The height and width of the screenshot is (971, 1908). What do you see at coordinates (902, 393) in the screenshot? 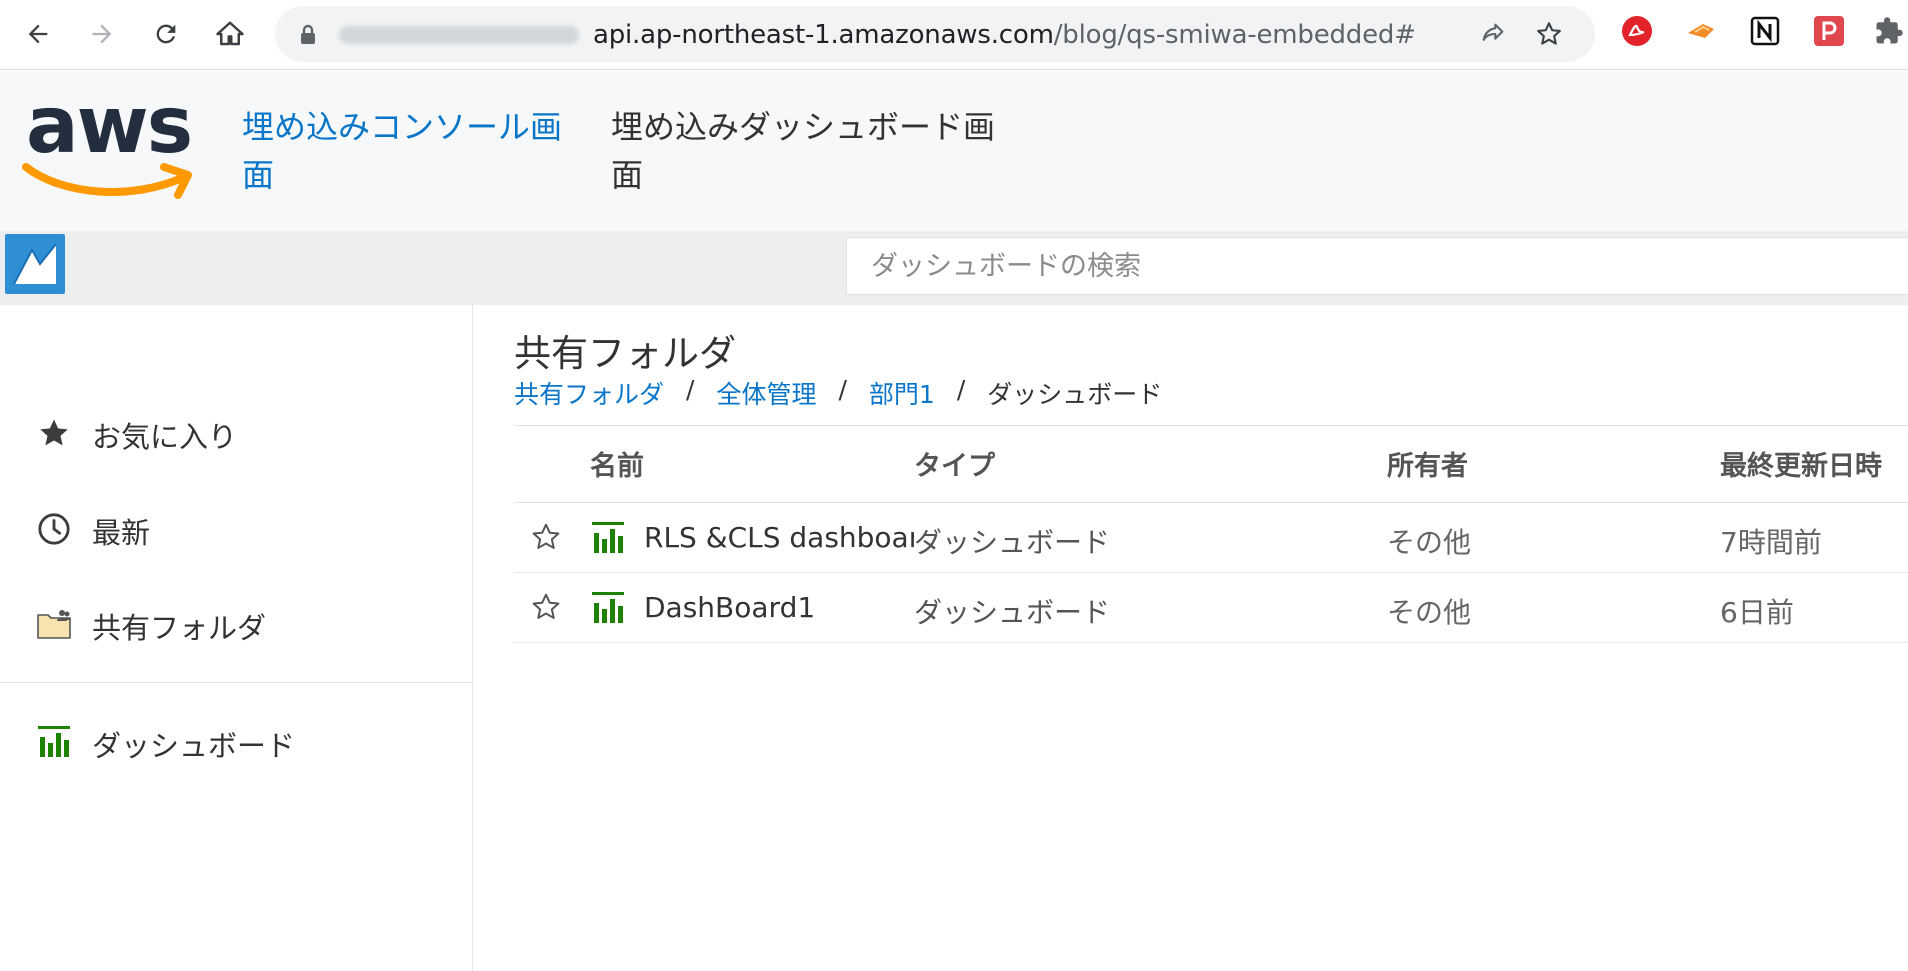
I see `breadcrumb-link-department-1: 部門1` at bounding box center [902, 393].